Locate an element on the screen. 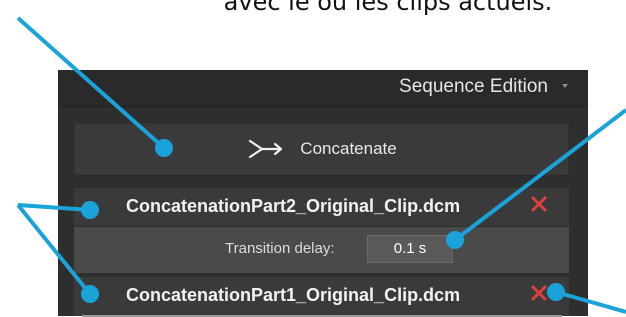 The height and width of the screenshot is (317, 626). callout-dot-remove is located at coordinates (556, 292).